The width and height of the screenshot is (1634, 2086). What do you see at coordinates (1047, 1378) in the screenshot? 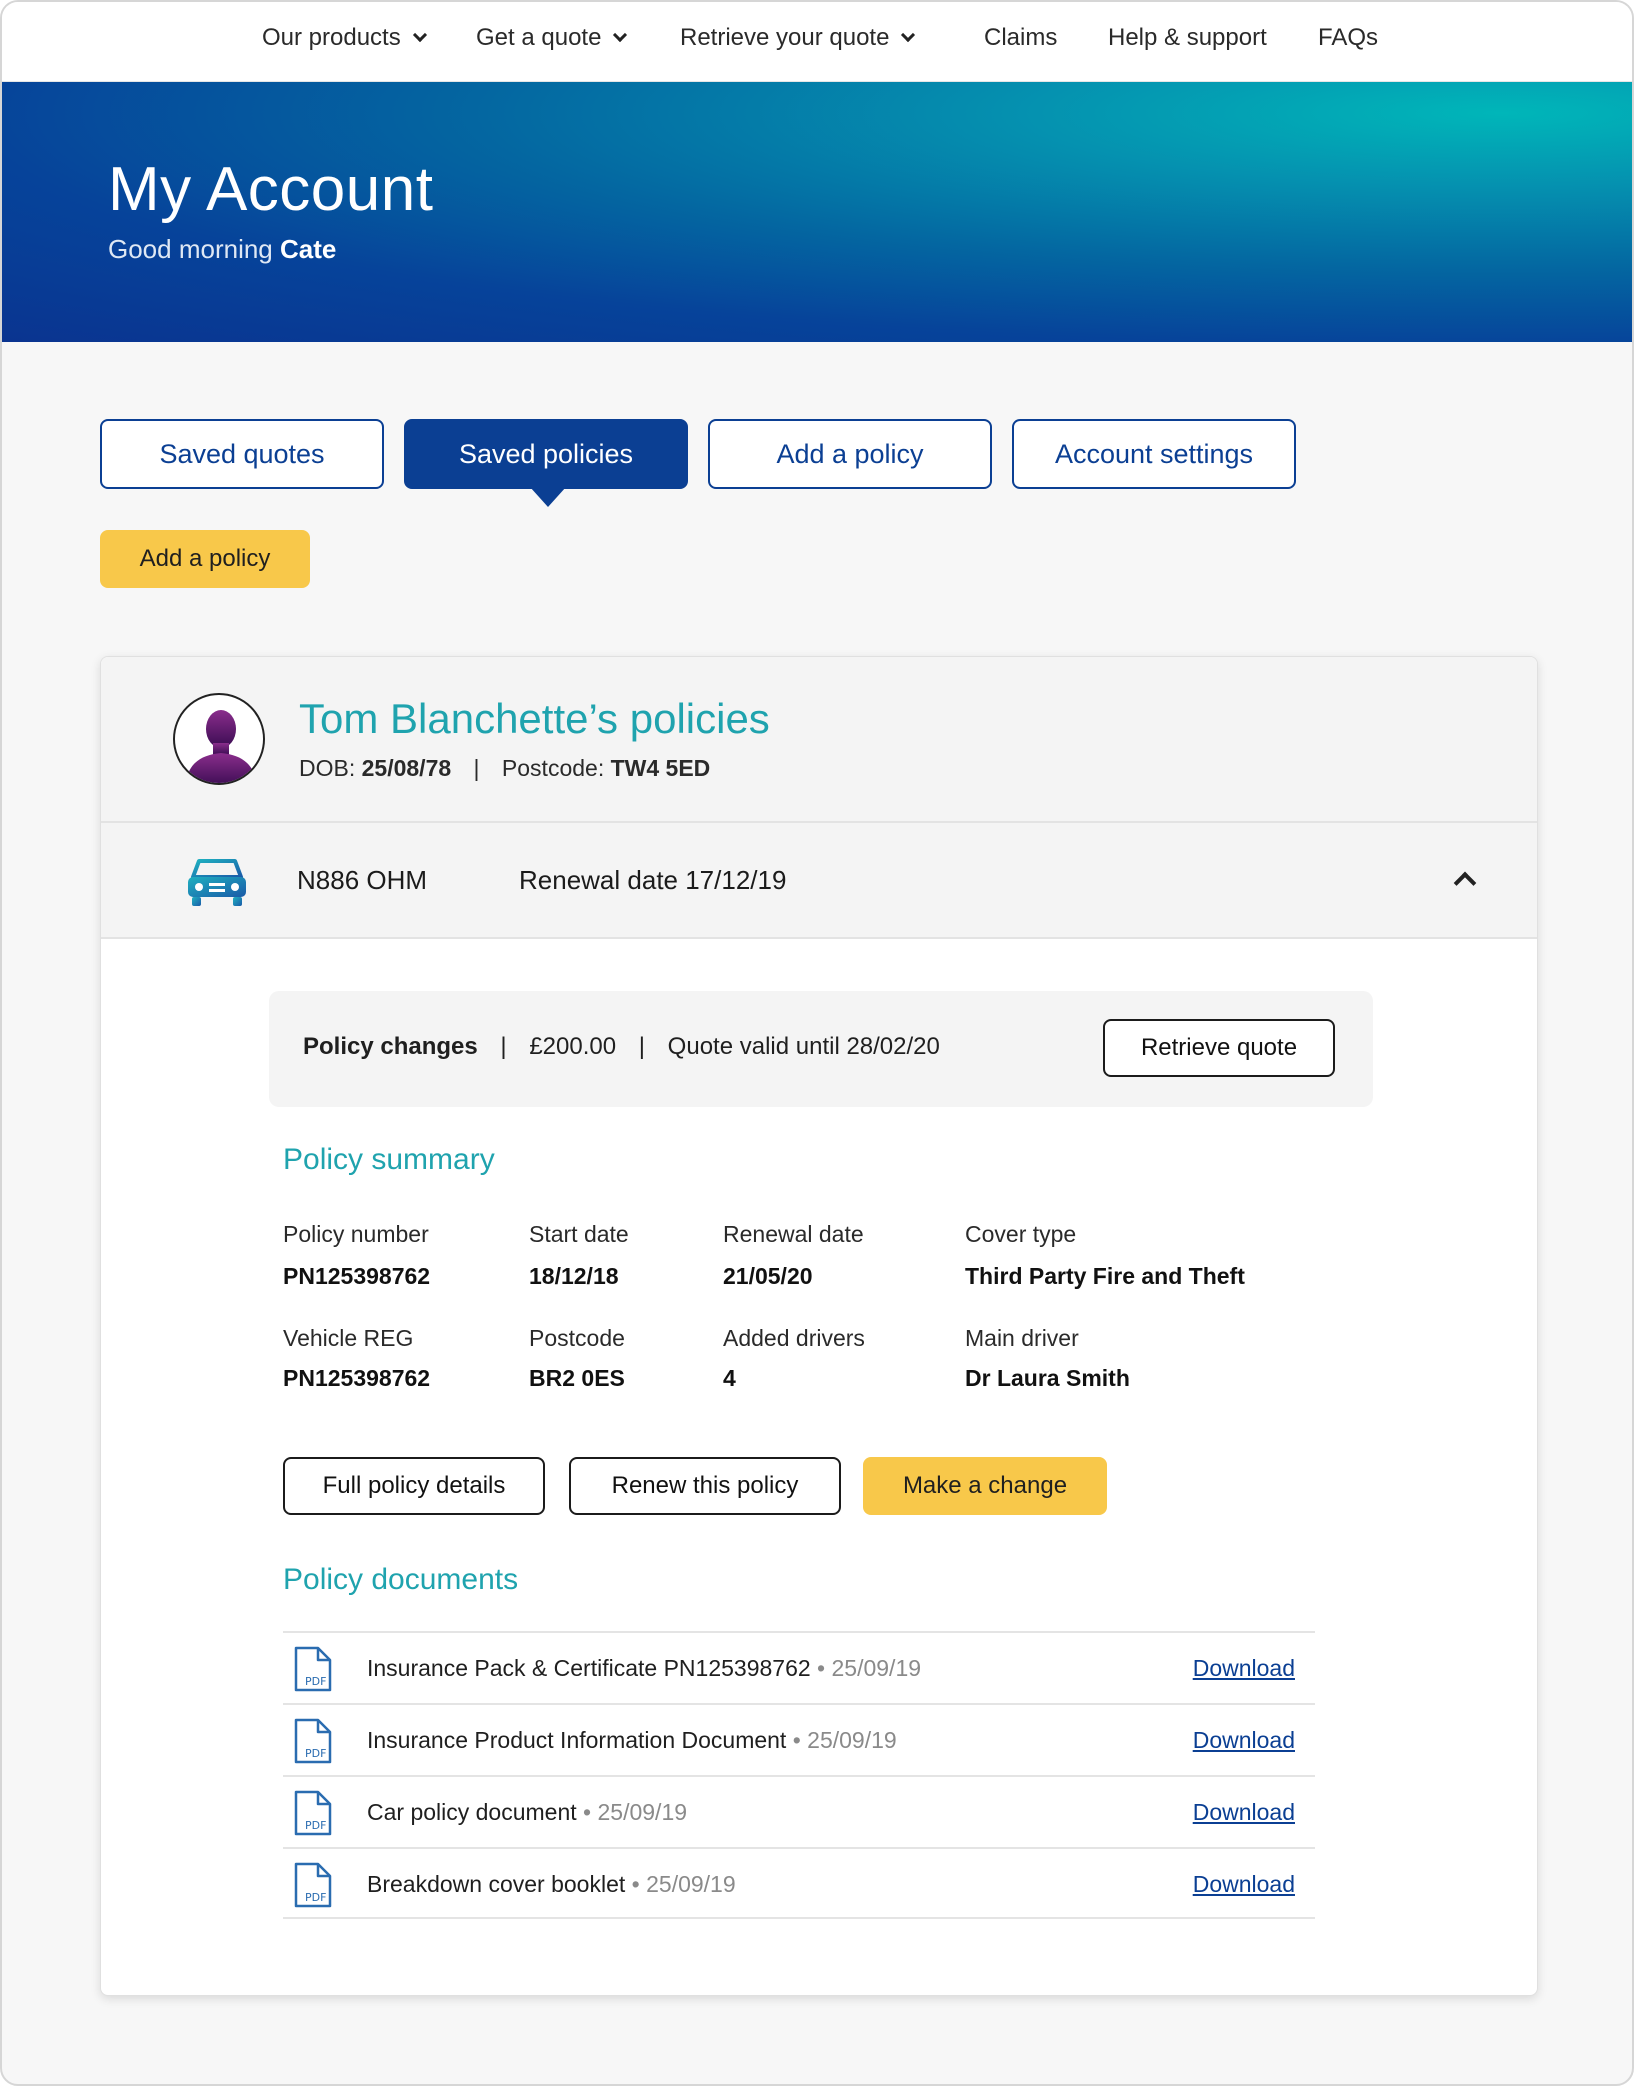
I see `main-driver-value: Dr Laura Smith` at bounding box center [1047, 1378].